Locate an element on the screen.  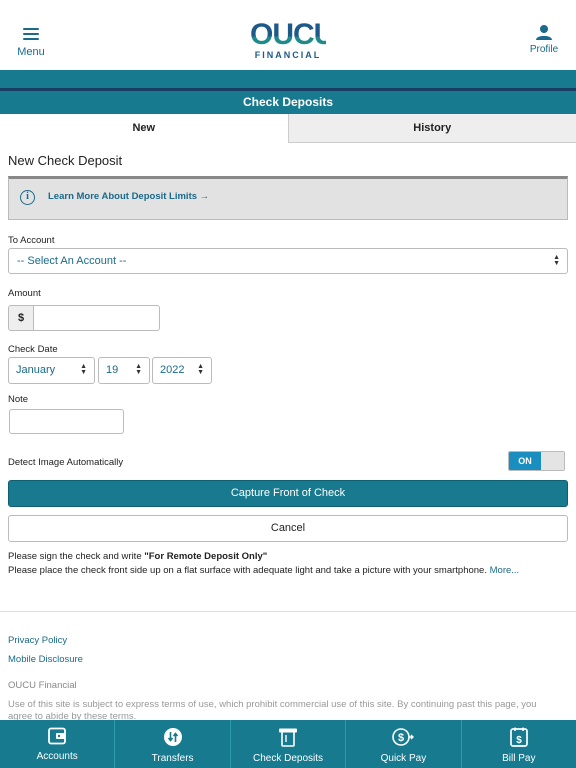
toggle-on-label: ON is located at coordinates (525, 461).